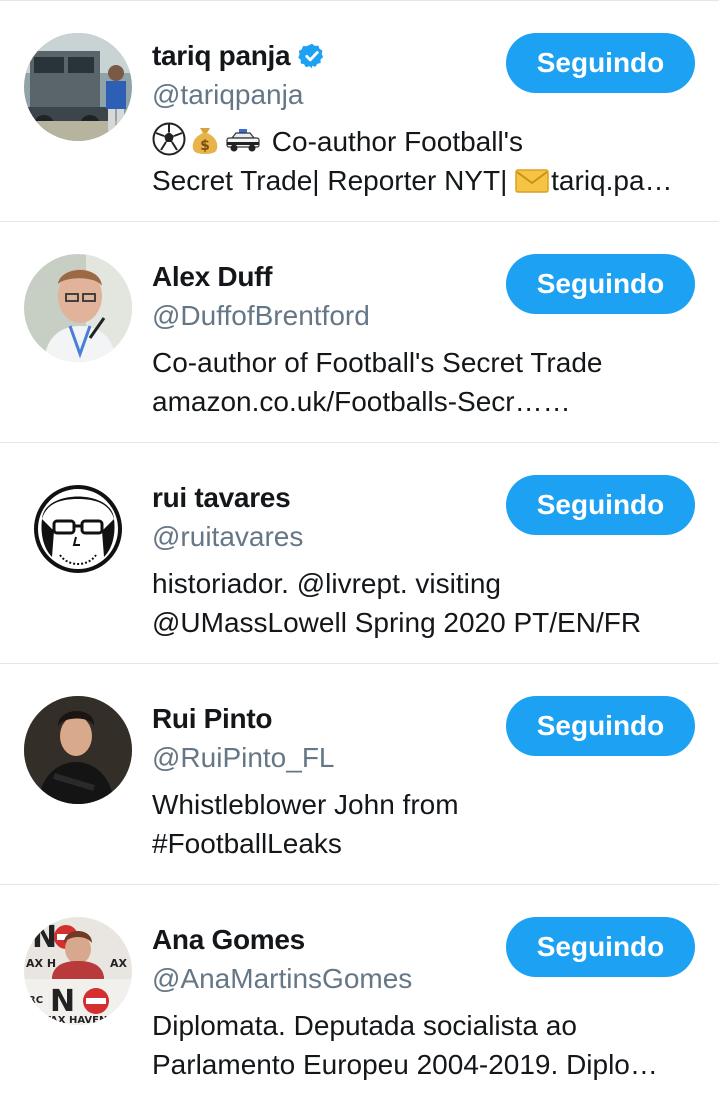  I want to click on user-bio: Whistleblower John from #FootballLeaks, so click(424, 824).